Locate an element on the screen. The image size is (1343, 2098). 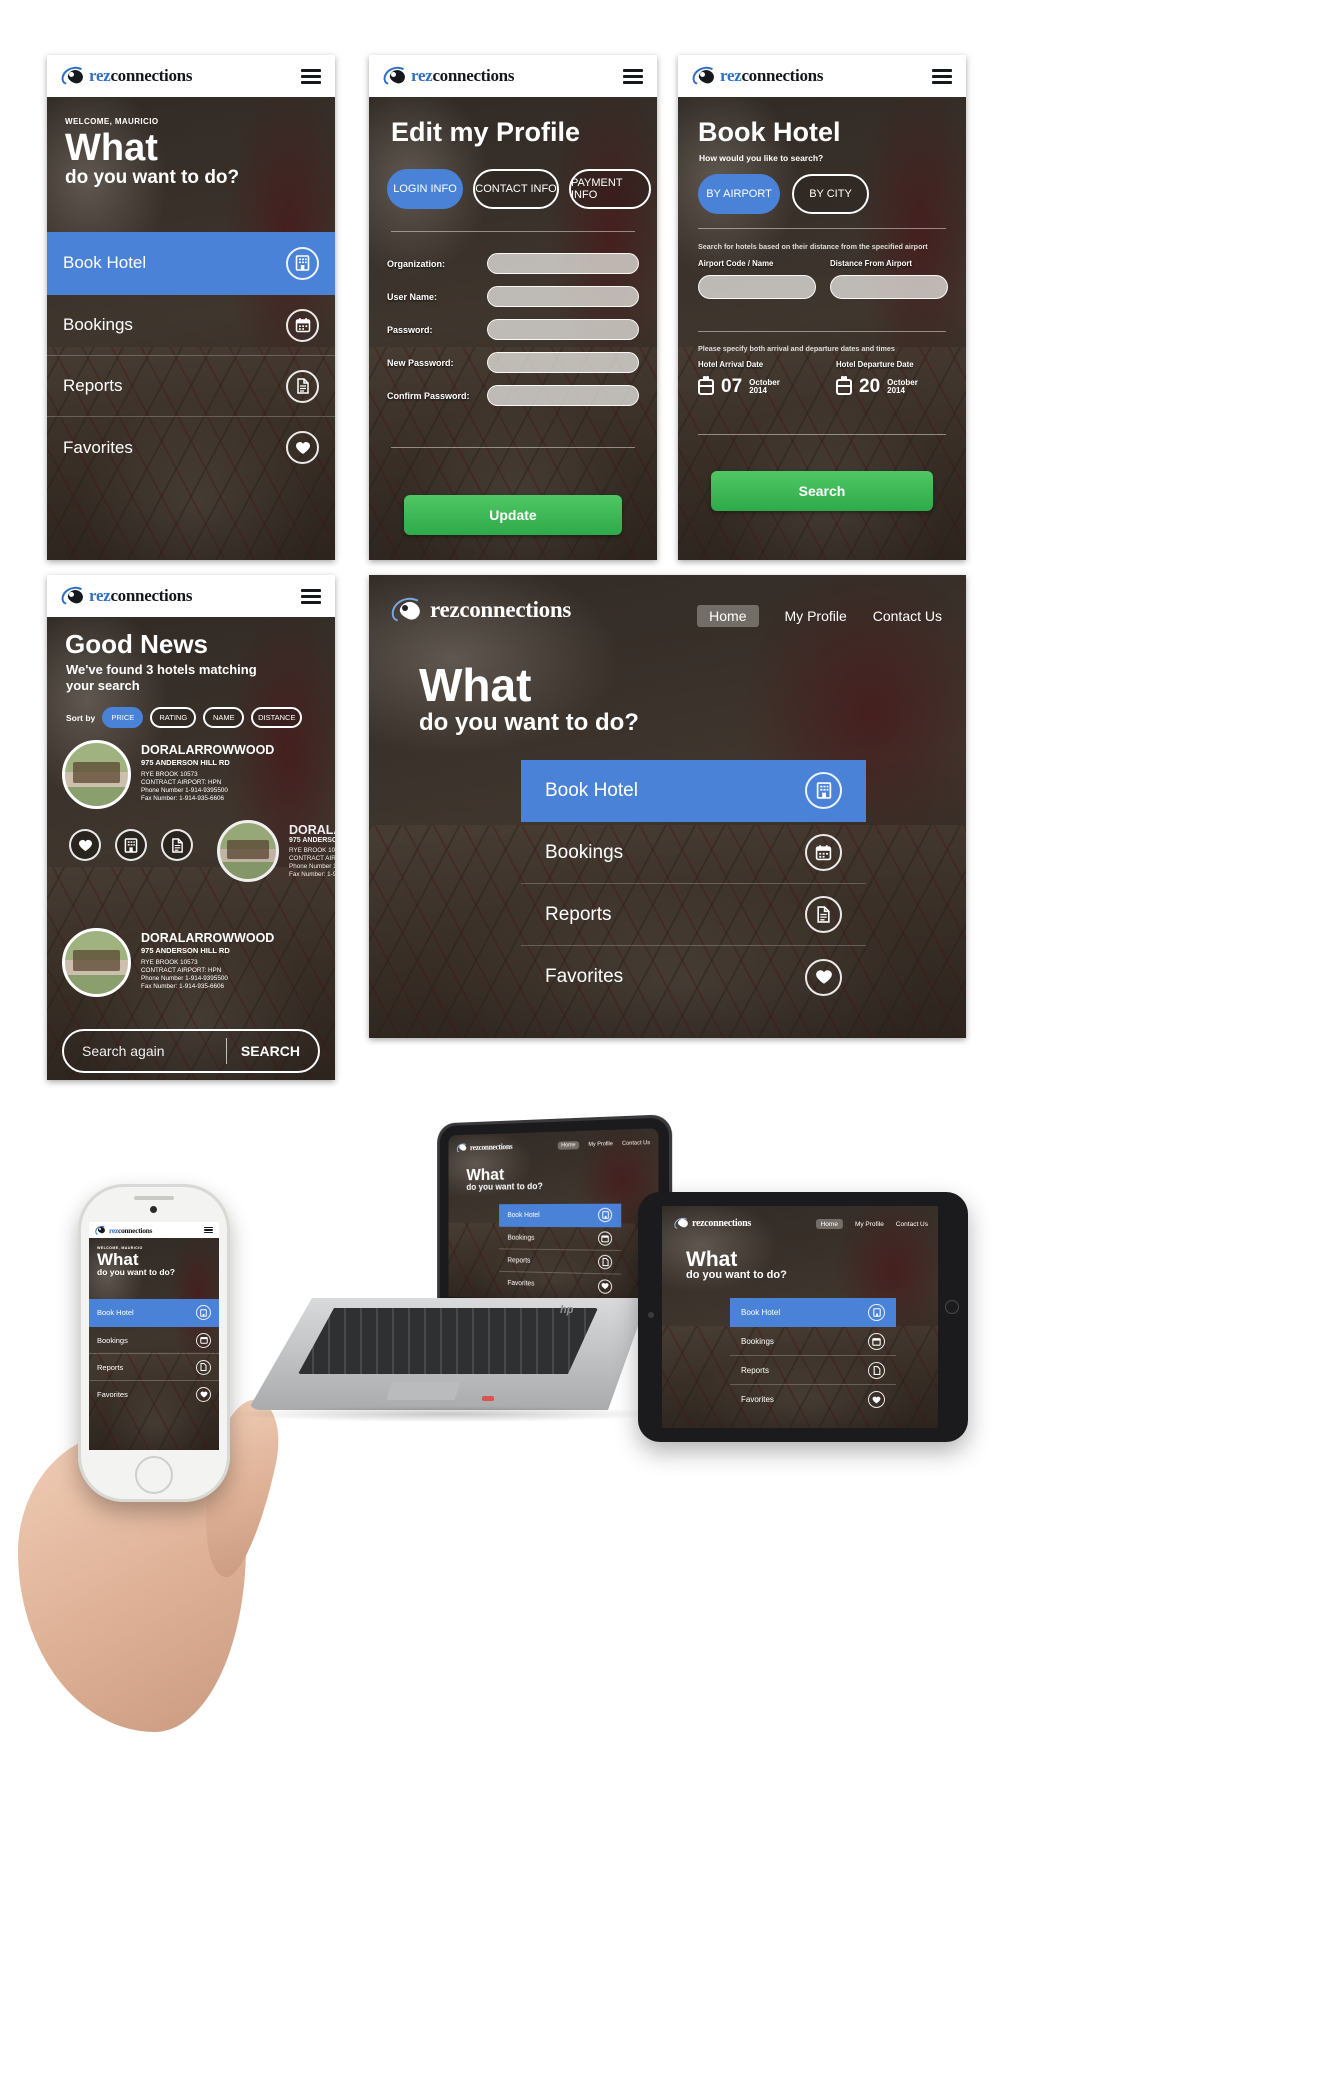
sort-option-distance: DISTANCE is located at coordinates (277, 717).